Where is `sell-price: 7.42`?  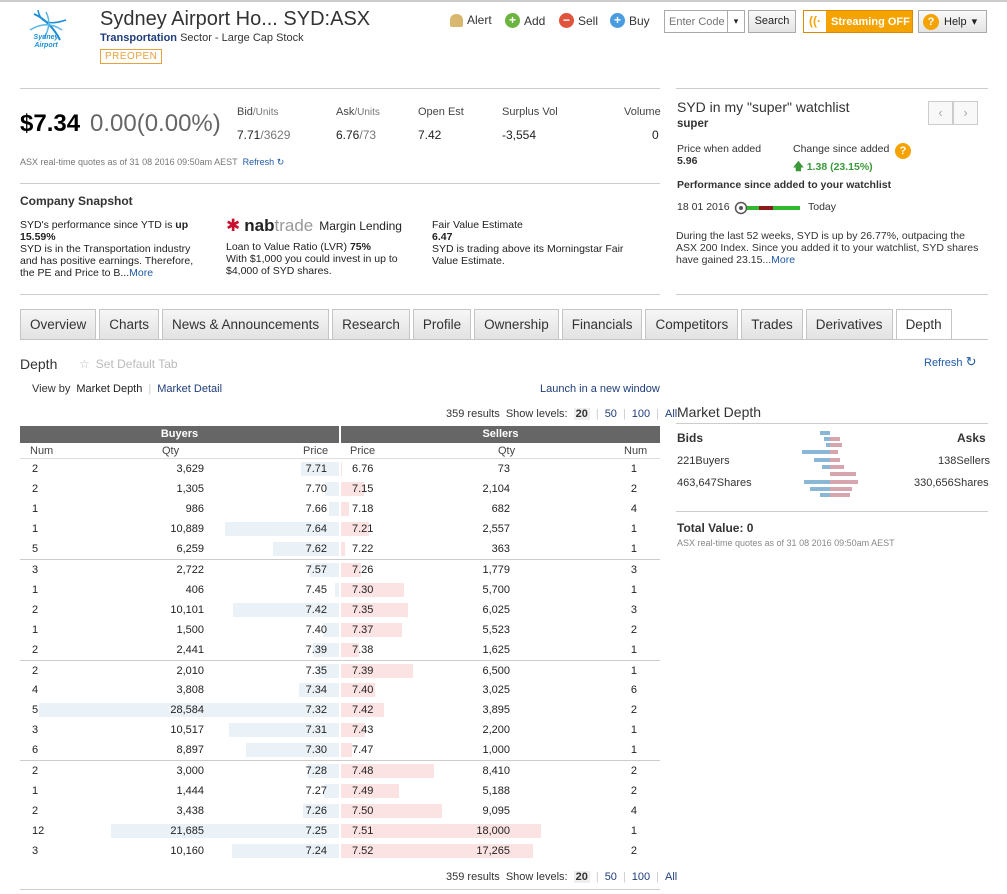
sell-price: 7.42 is located at coordinates (363, 710).